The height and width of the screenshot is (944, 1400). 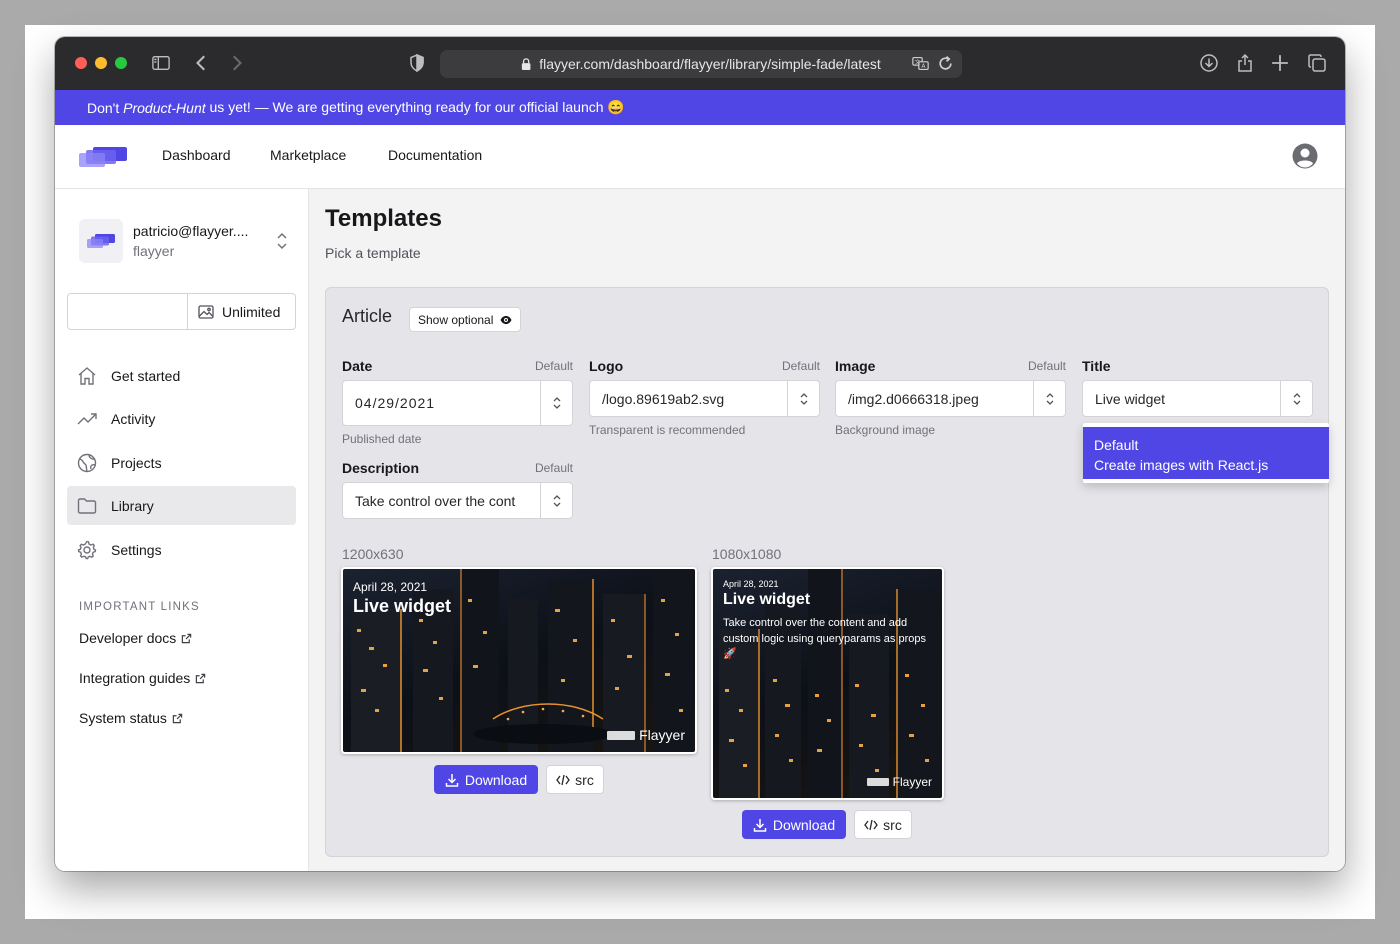 I want to click on translate-icon: 文A, so click(x=920, y=65).